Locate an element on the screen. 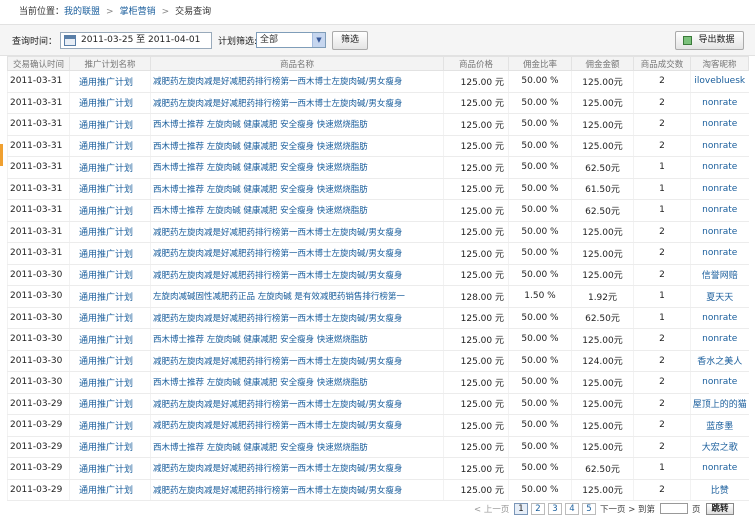  header-product-name: 商品名称 is located at coordinates (297, 63).